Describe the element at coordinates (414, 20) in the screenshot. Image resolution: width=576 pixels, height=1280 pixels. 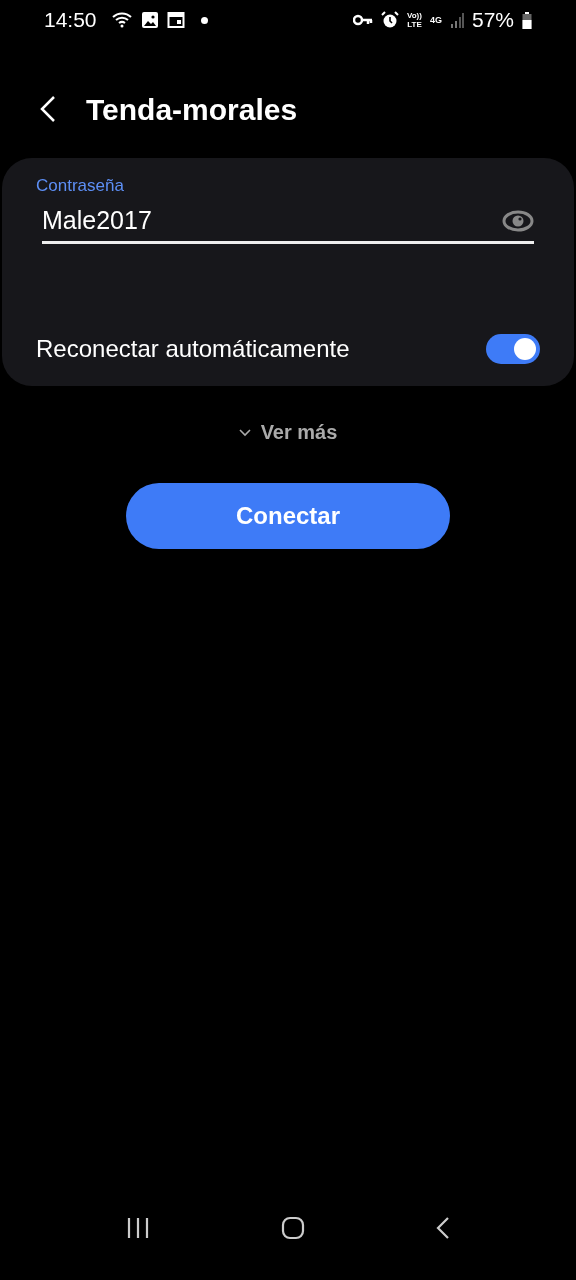
I see `volte-indicator: Vo)) LTE` at that location.